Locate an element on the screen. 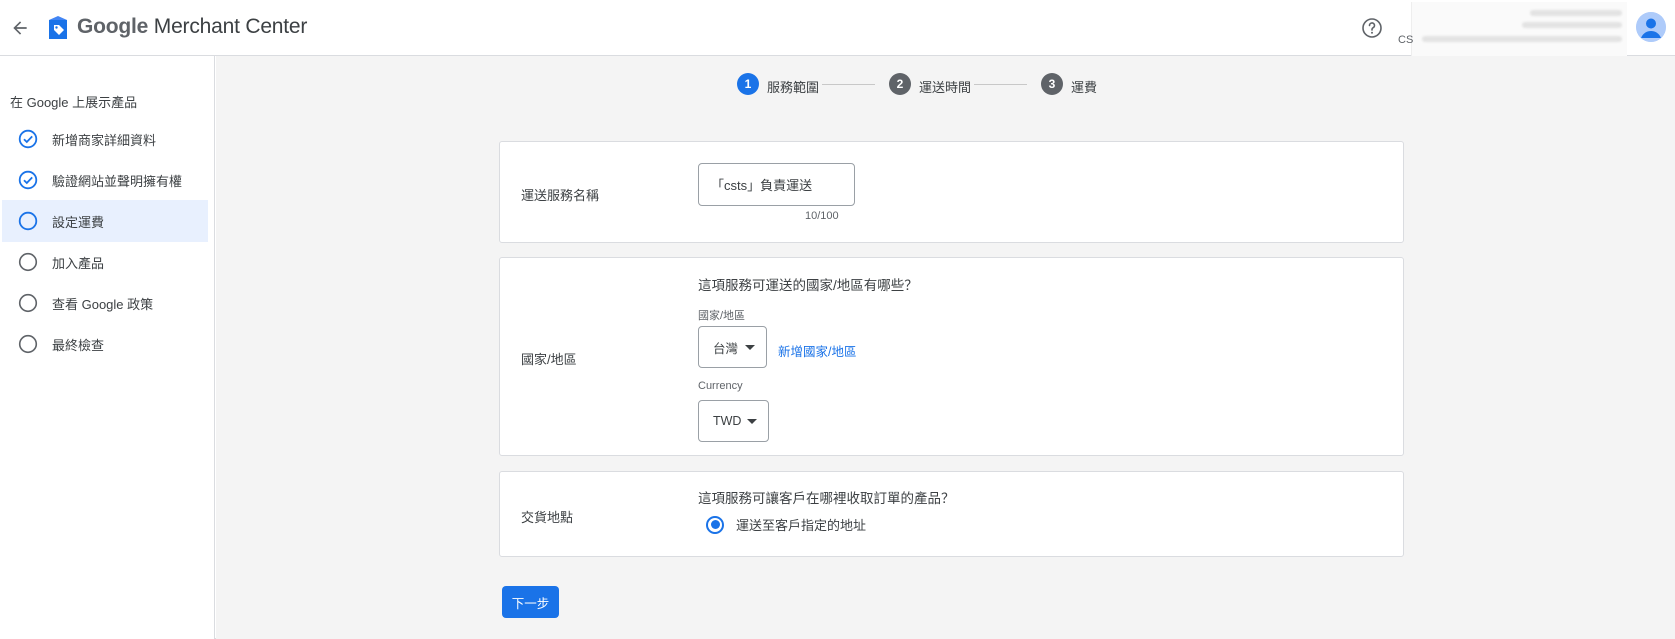 Image resolution: width=1675 pixels, height=639 pixels. service-name-label: 運送服務名稱 is located at coordinates (560, 195).